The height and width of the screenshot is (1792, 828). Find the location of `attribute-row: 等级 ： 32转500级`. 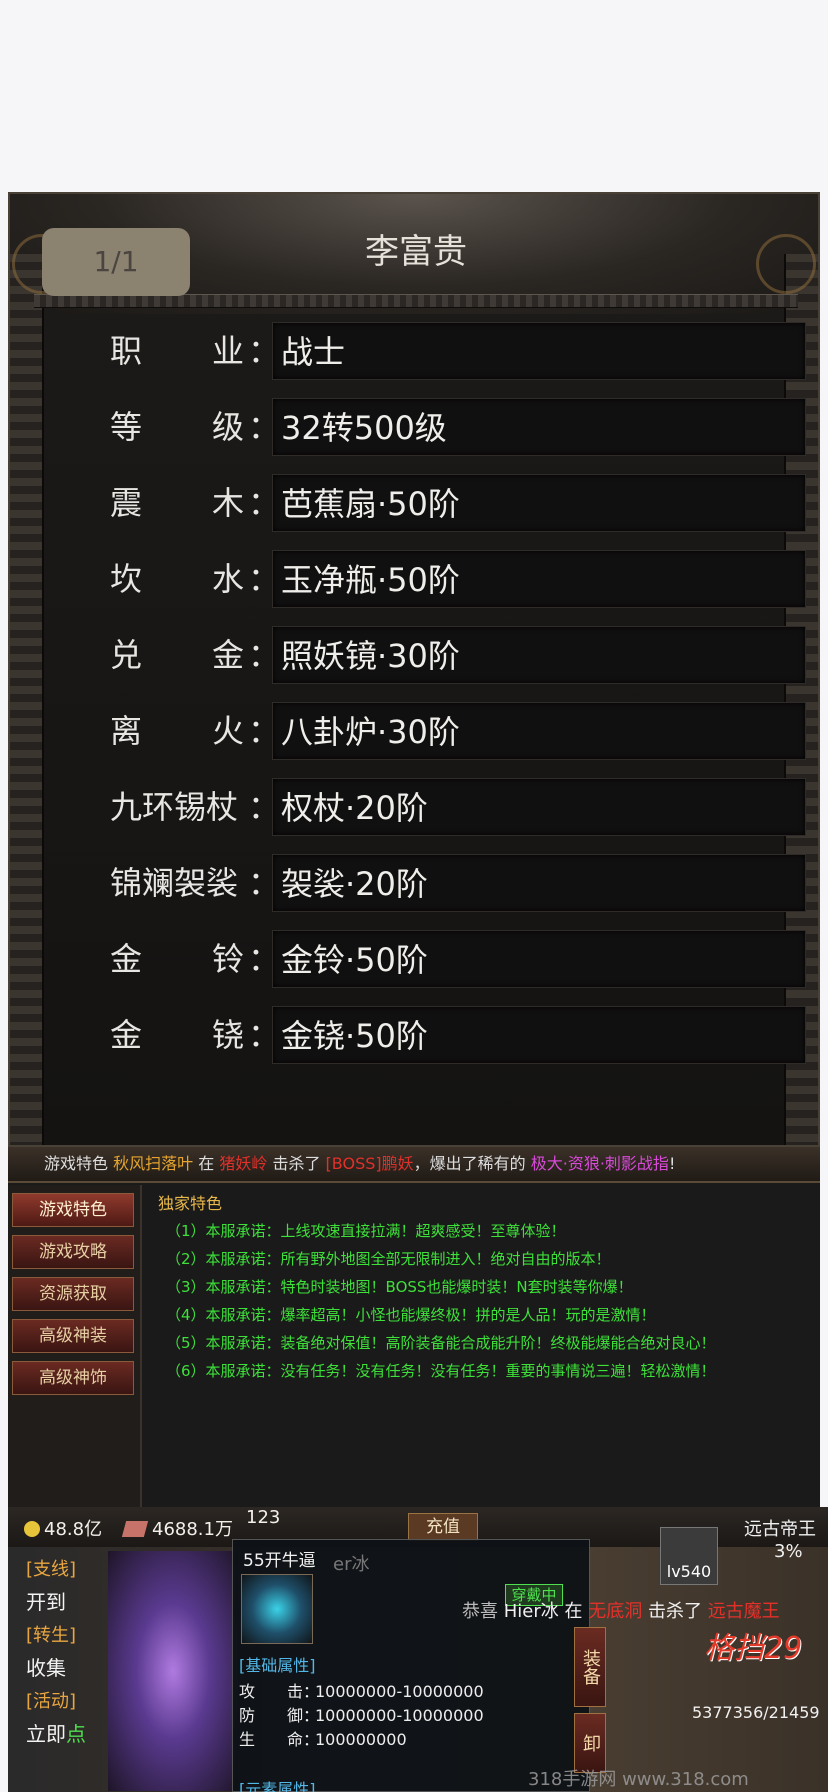

attribute-row: 等级 ： 32转500级 is located at coordinates (460, 428).